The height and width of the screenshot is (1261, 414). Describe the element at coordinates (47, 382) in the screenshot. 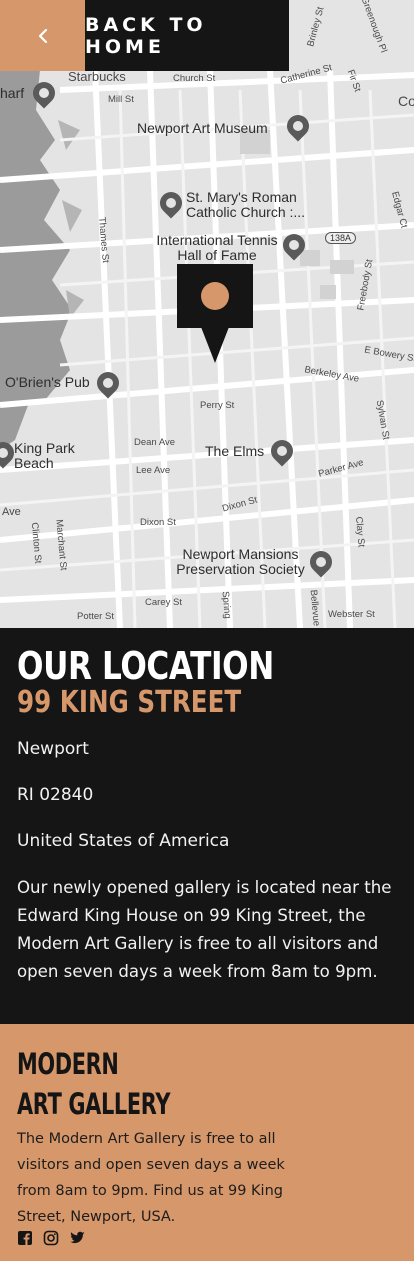

I see `map-poi-label: O'Brien's Pub` at that location.